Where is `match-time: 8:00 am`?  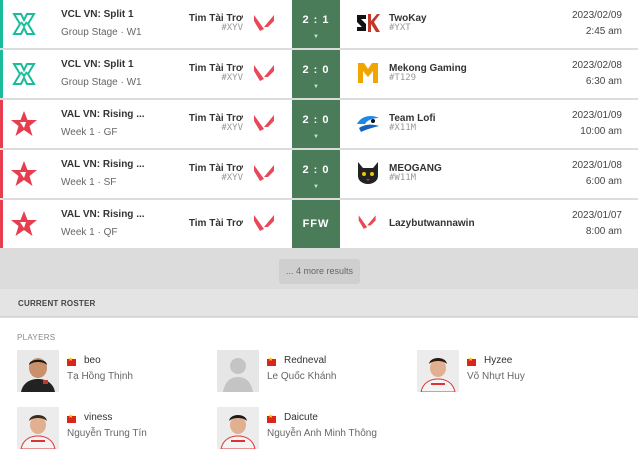
match-time: 8:00 am is located at coordinates (603, 231).